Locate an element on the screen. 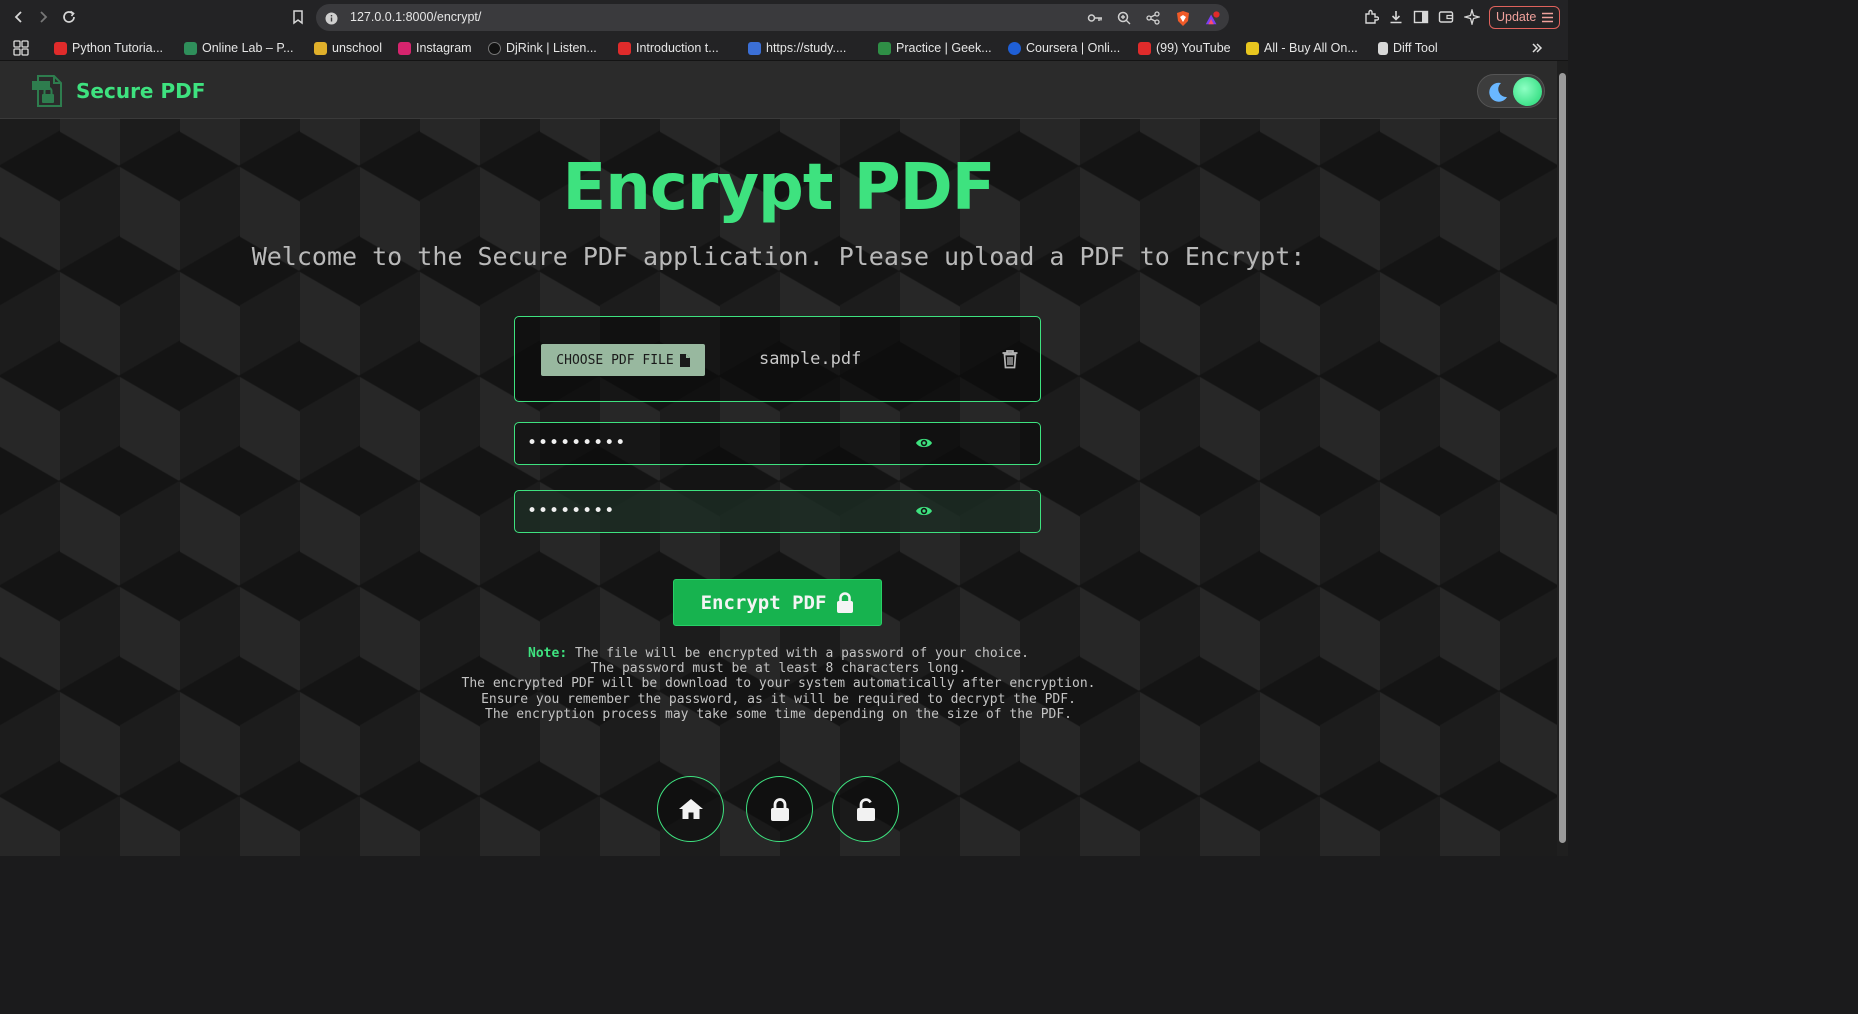  url-text: 127.0.0.1:8000/encrypt/ is located at coordinates (415, 17).